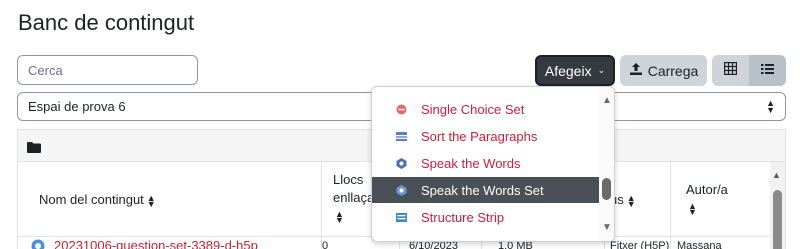 The image size is (800, 249). What do you see at coordinates (473, 109) in the screenshot?
I see `dropdown-item-label: Single Choice Set` at bounding box center [473, 109].